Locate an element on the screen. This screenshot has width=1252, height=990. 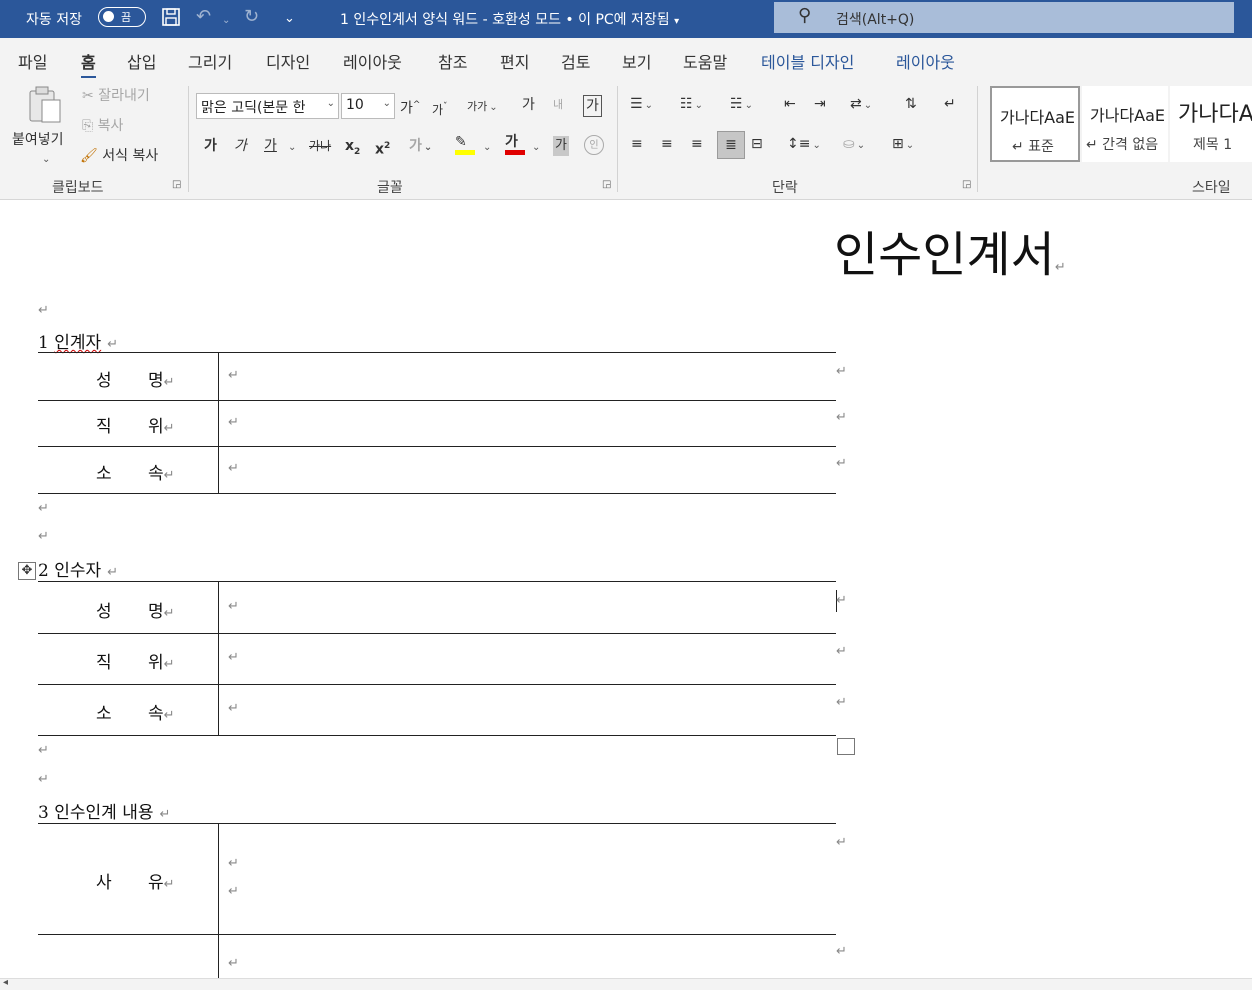
customize-qat-icon: ⌄ is located at coordinates (289, 19).